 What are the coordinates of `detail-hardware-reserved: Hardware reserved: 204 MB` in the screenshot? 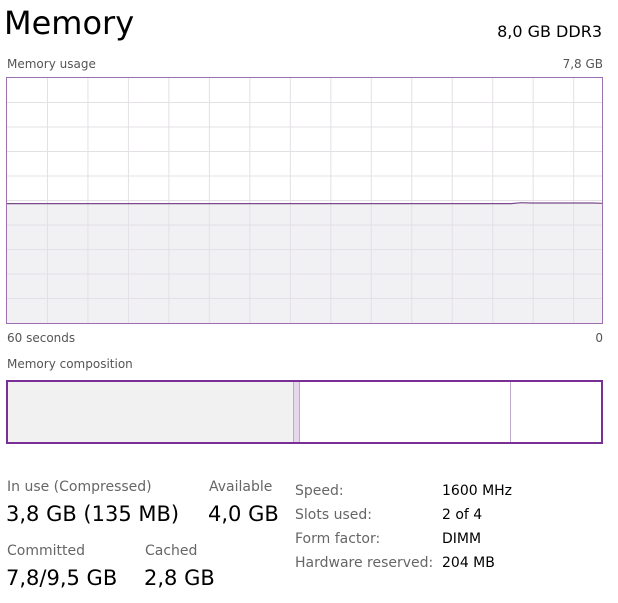 It's located at (395, 563).